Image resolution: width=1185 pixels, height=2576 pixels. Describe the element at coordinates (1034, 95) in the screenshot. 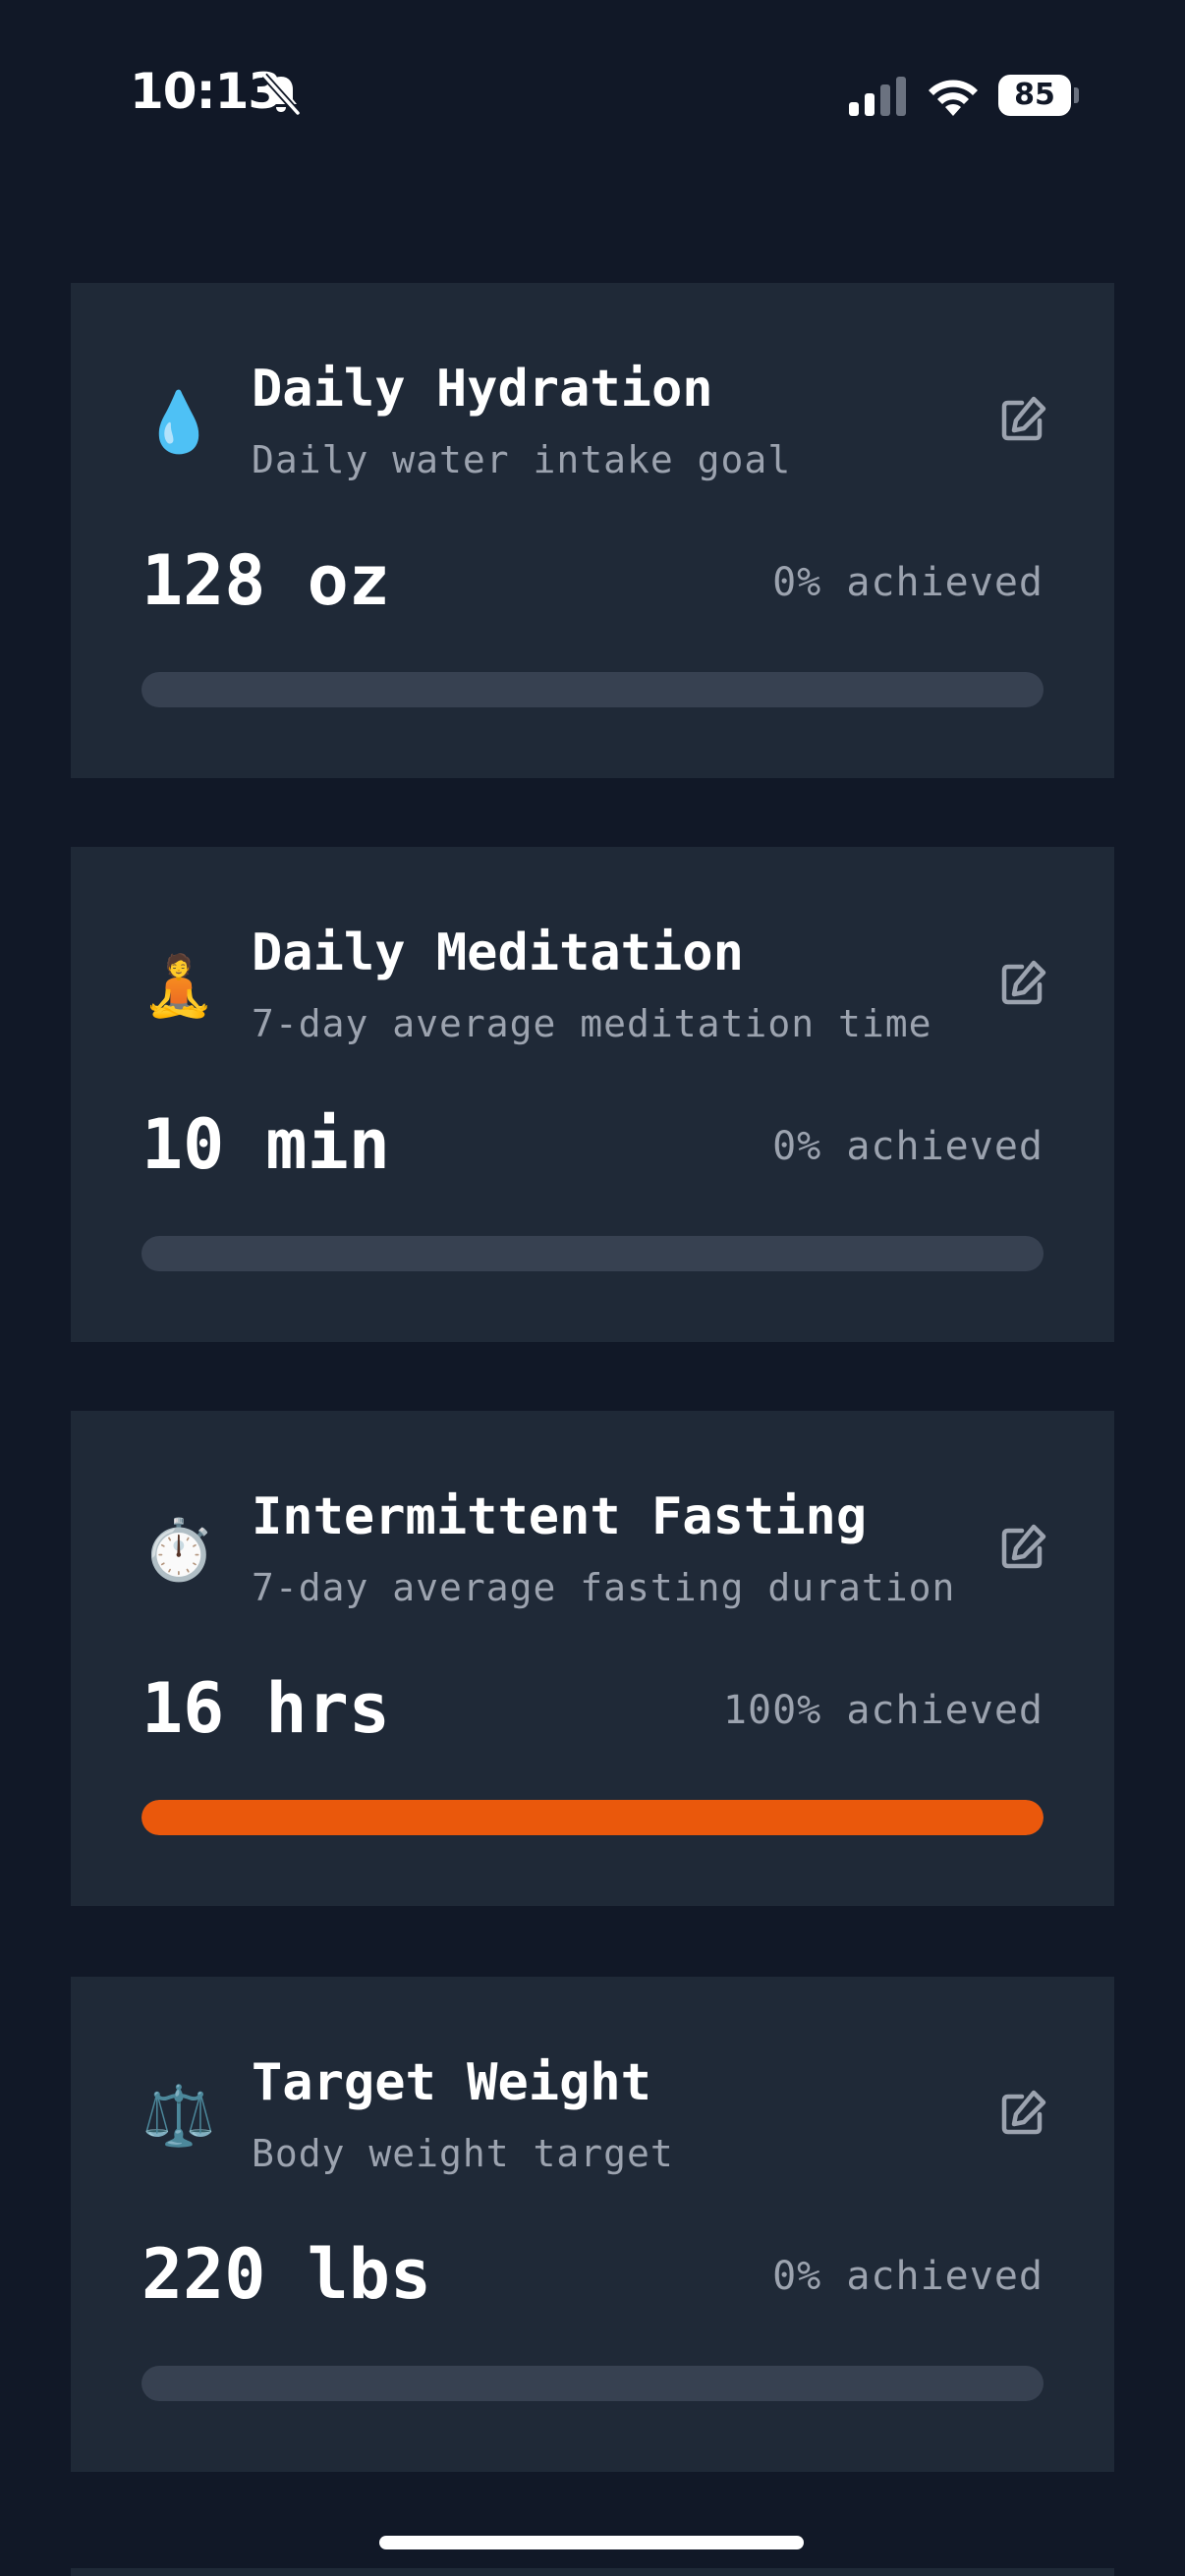

I see `battery-level: 85` at that location.